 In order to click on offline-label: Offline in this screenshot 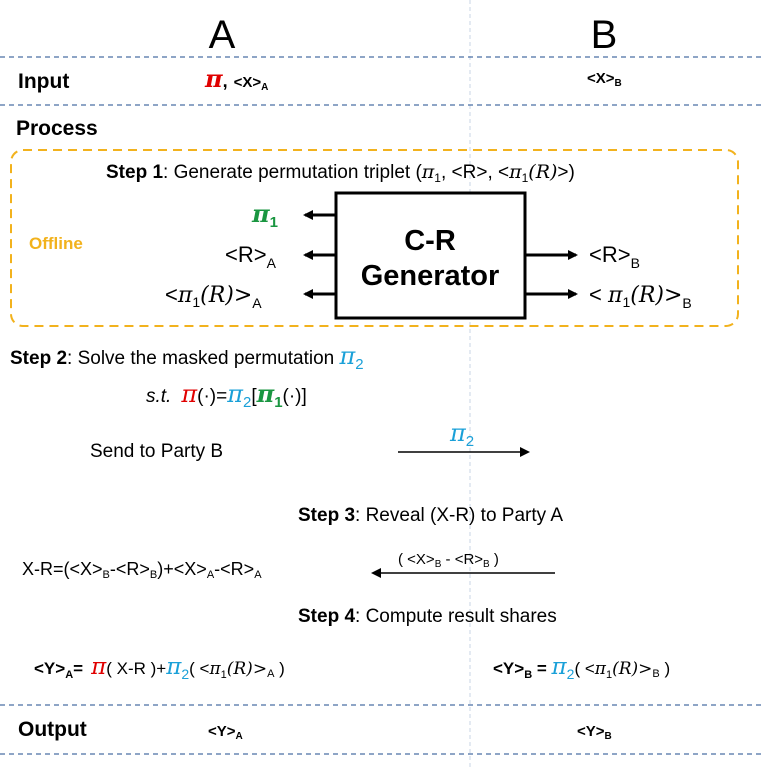, I will do `click(56, 243)`.